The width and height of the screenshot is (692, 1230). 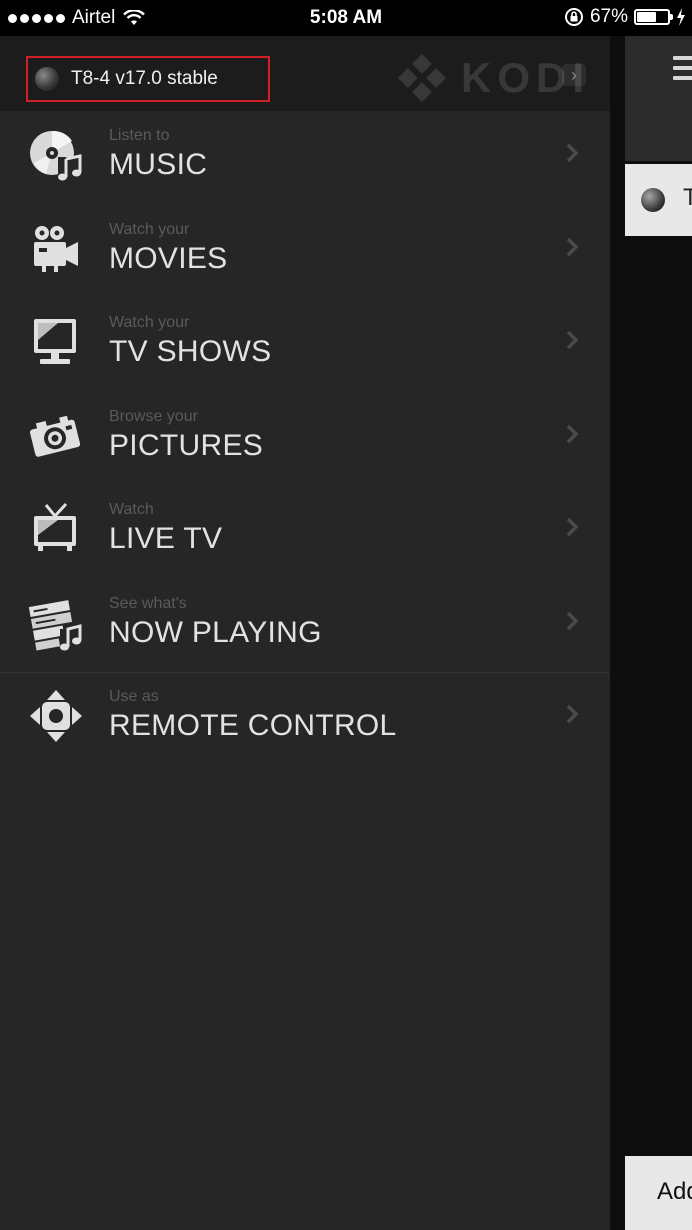 I want to click on menu-item-title: NOW PLAYING, so click(x=215, y=632).